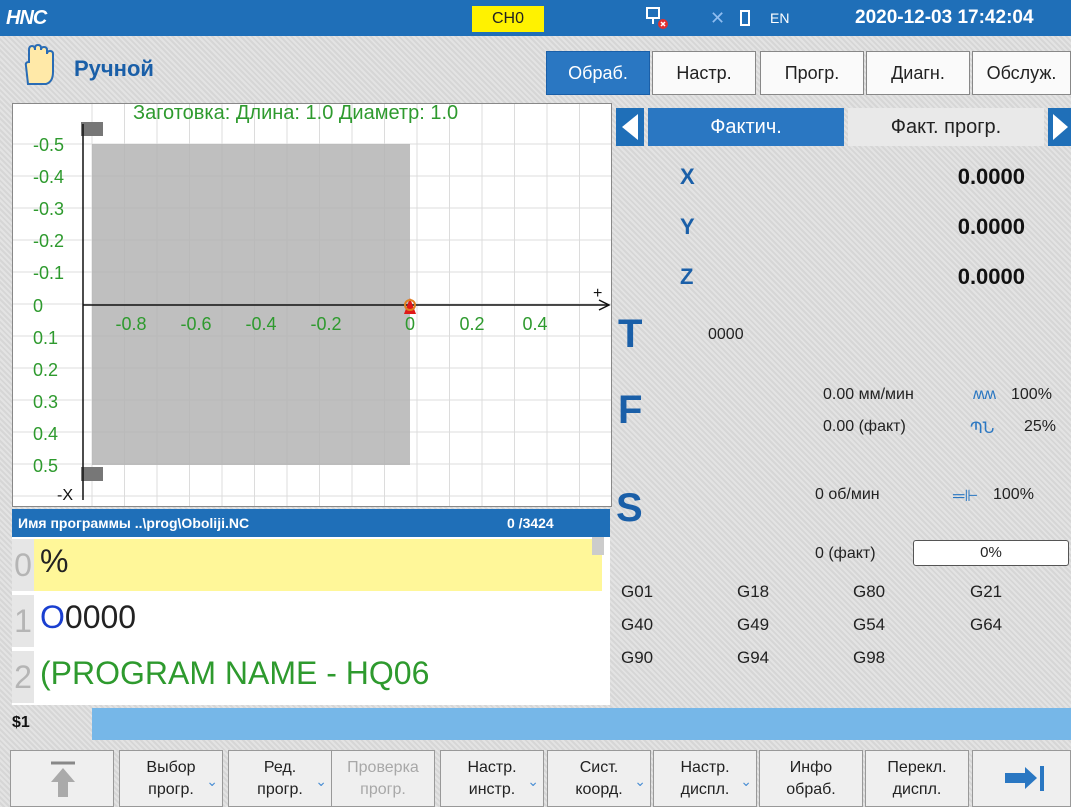 The height and width of the screenshot is (807, 1071). I want to click on y-tick-label: 0.5, so click(45, 466).